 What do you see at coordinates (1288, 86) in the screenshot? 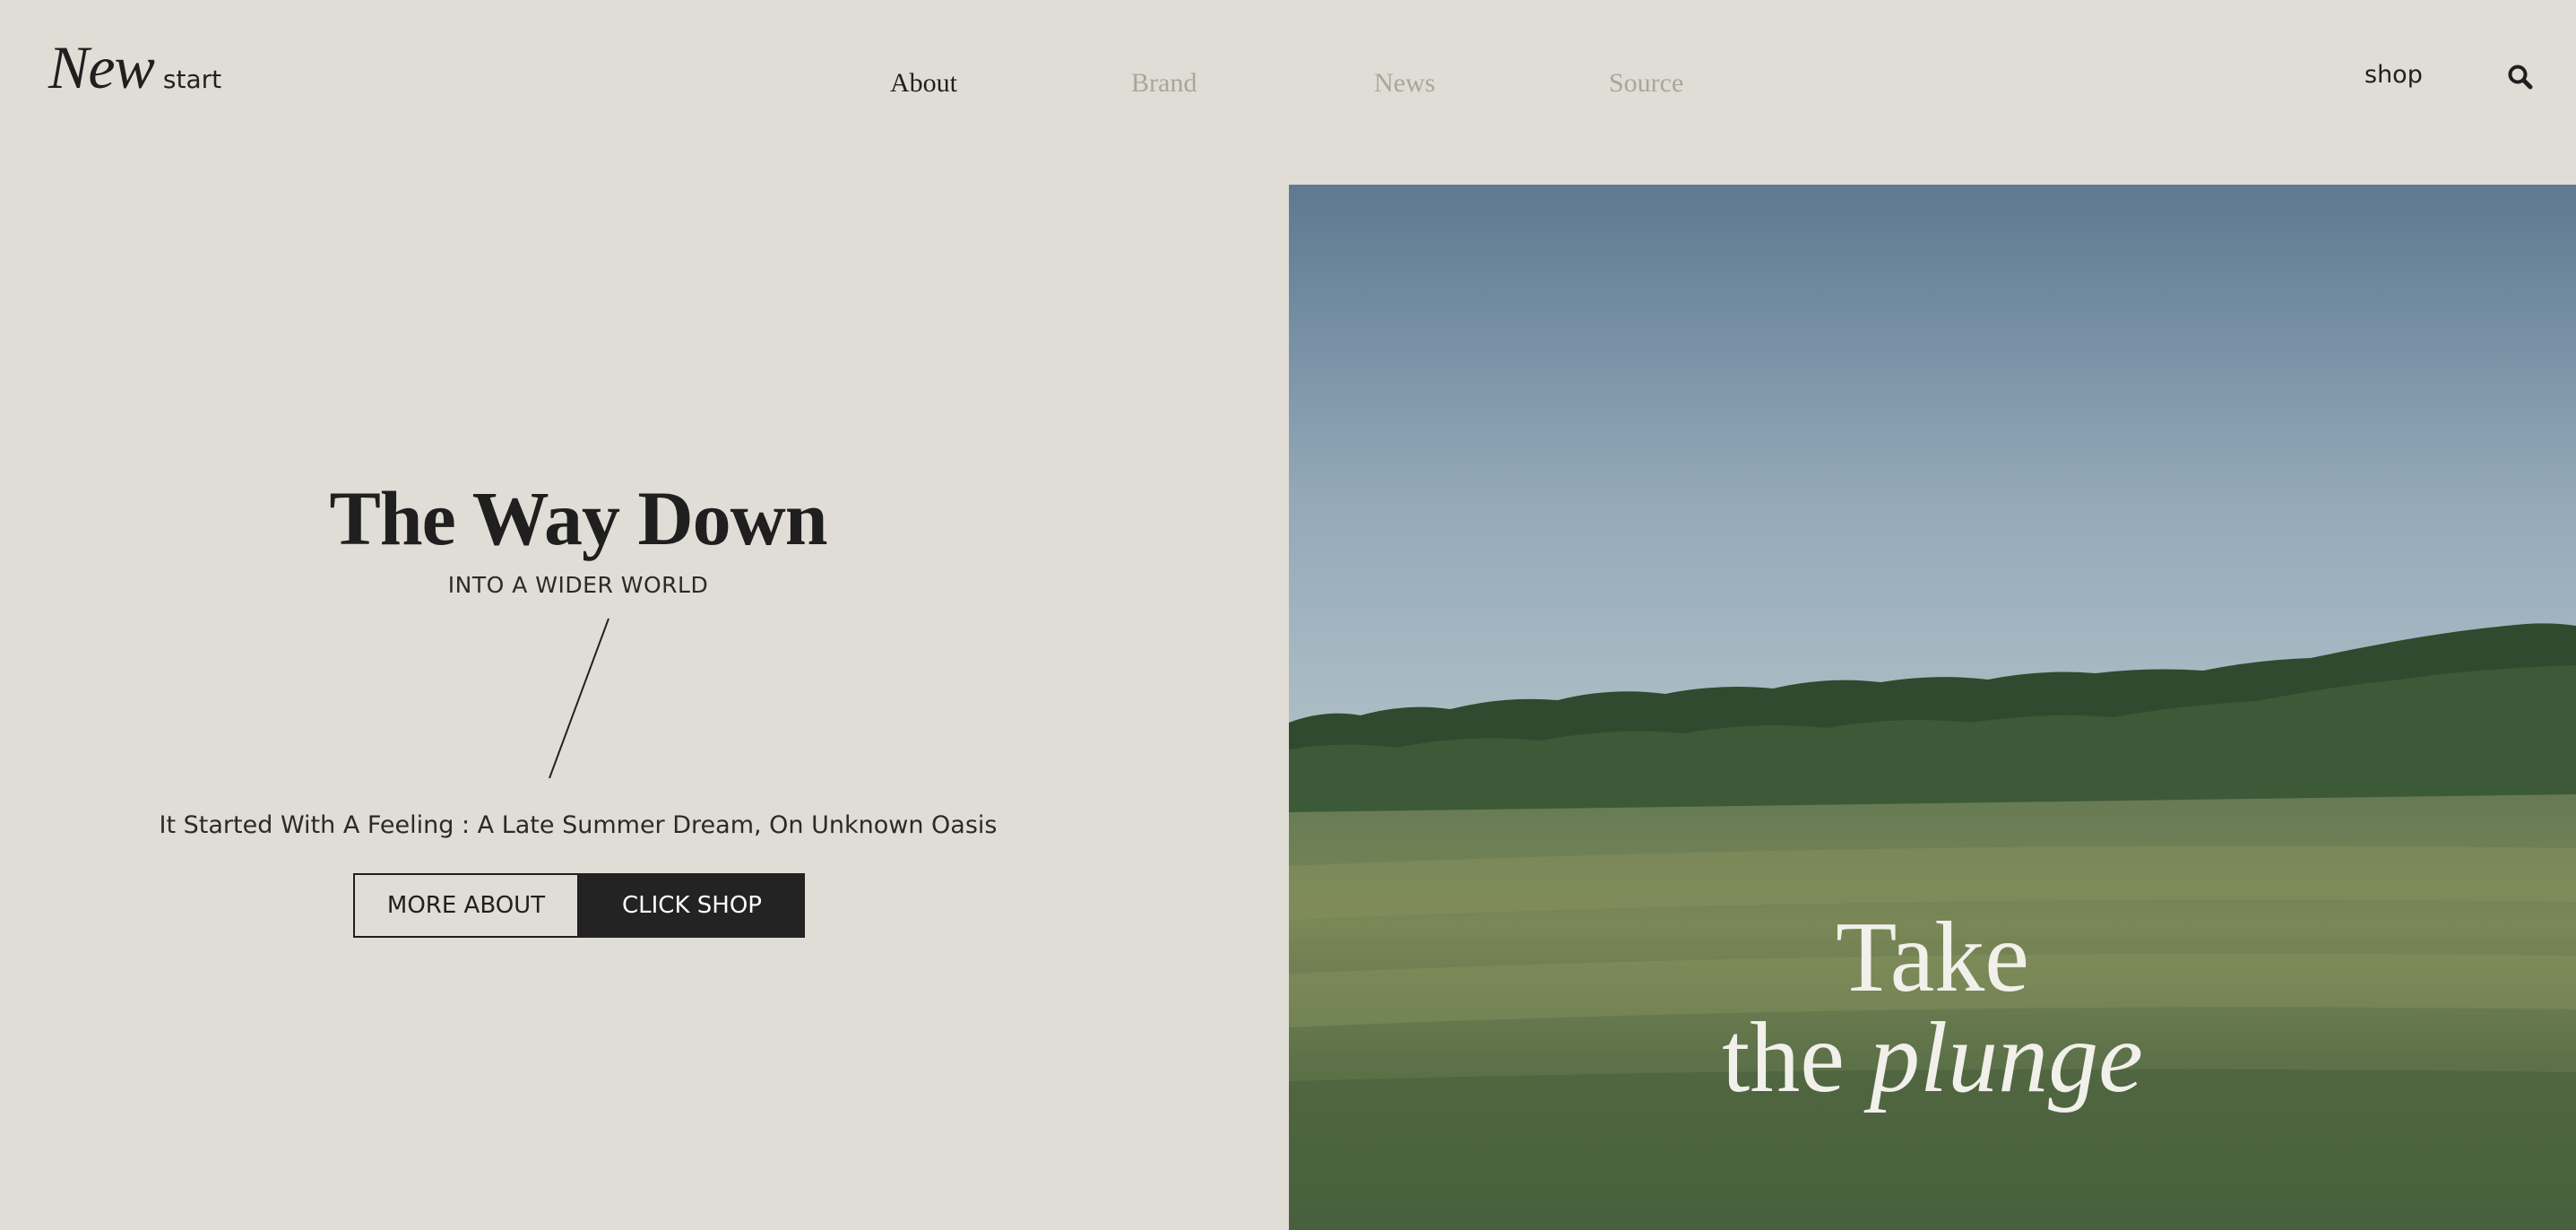
I see `main-nav: About Brand News Source` at bounding box center [1288, 86].